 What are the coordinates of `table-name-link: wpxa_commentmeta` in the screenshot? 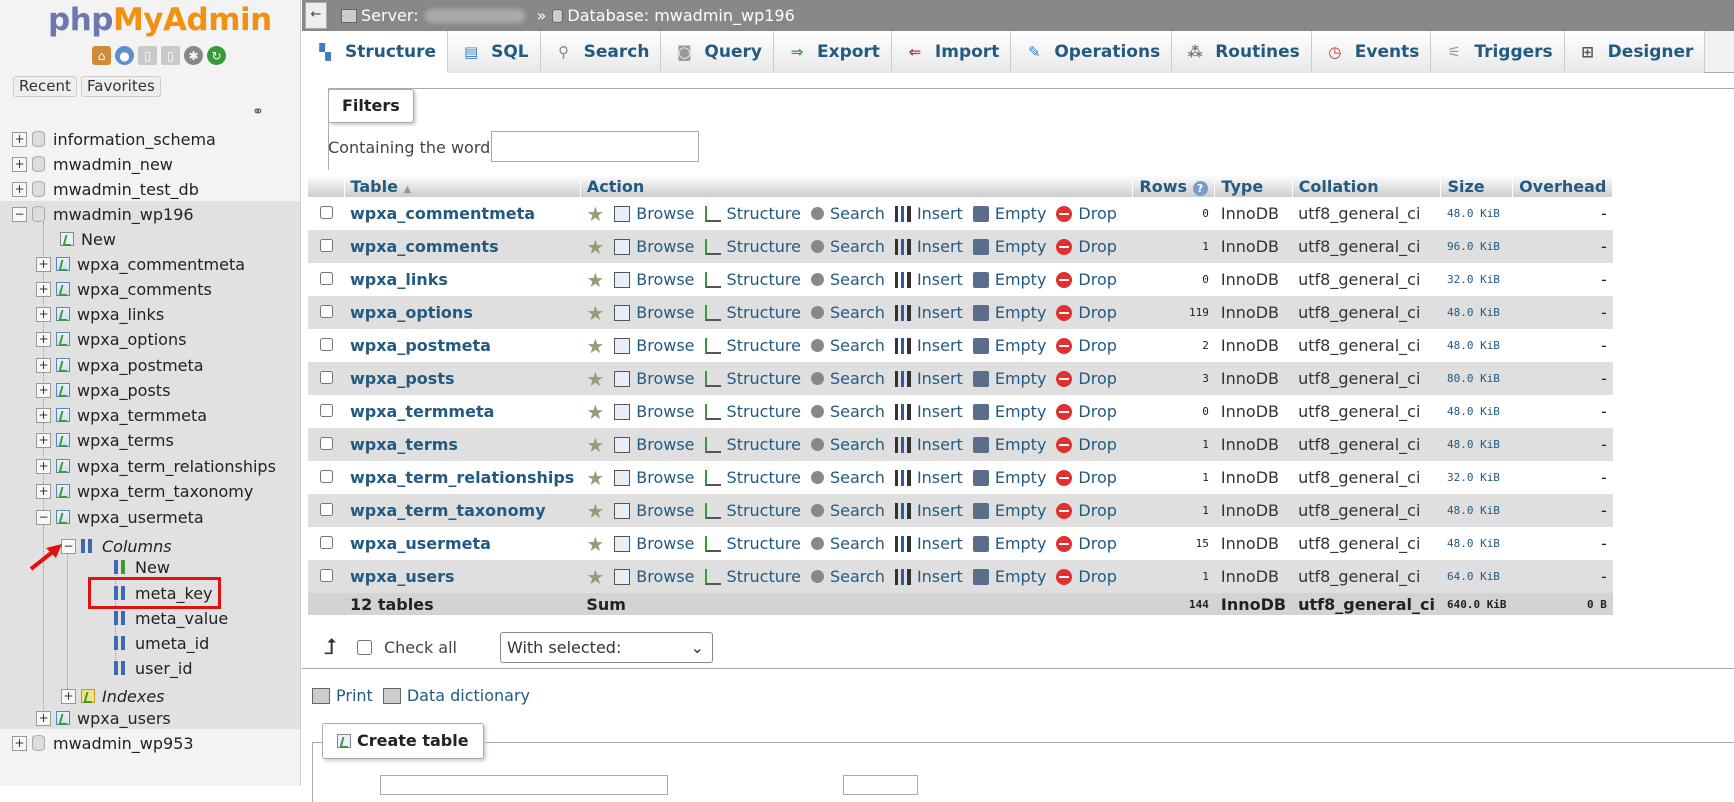 It's located at (442, 213).